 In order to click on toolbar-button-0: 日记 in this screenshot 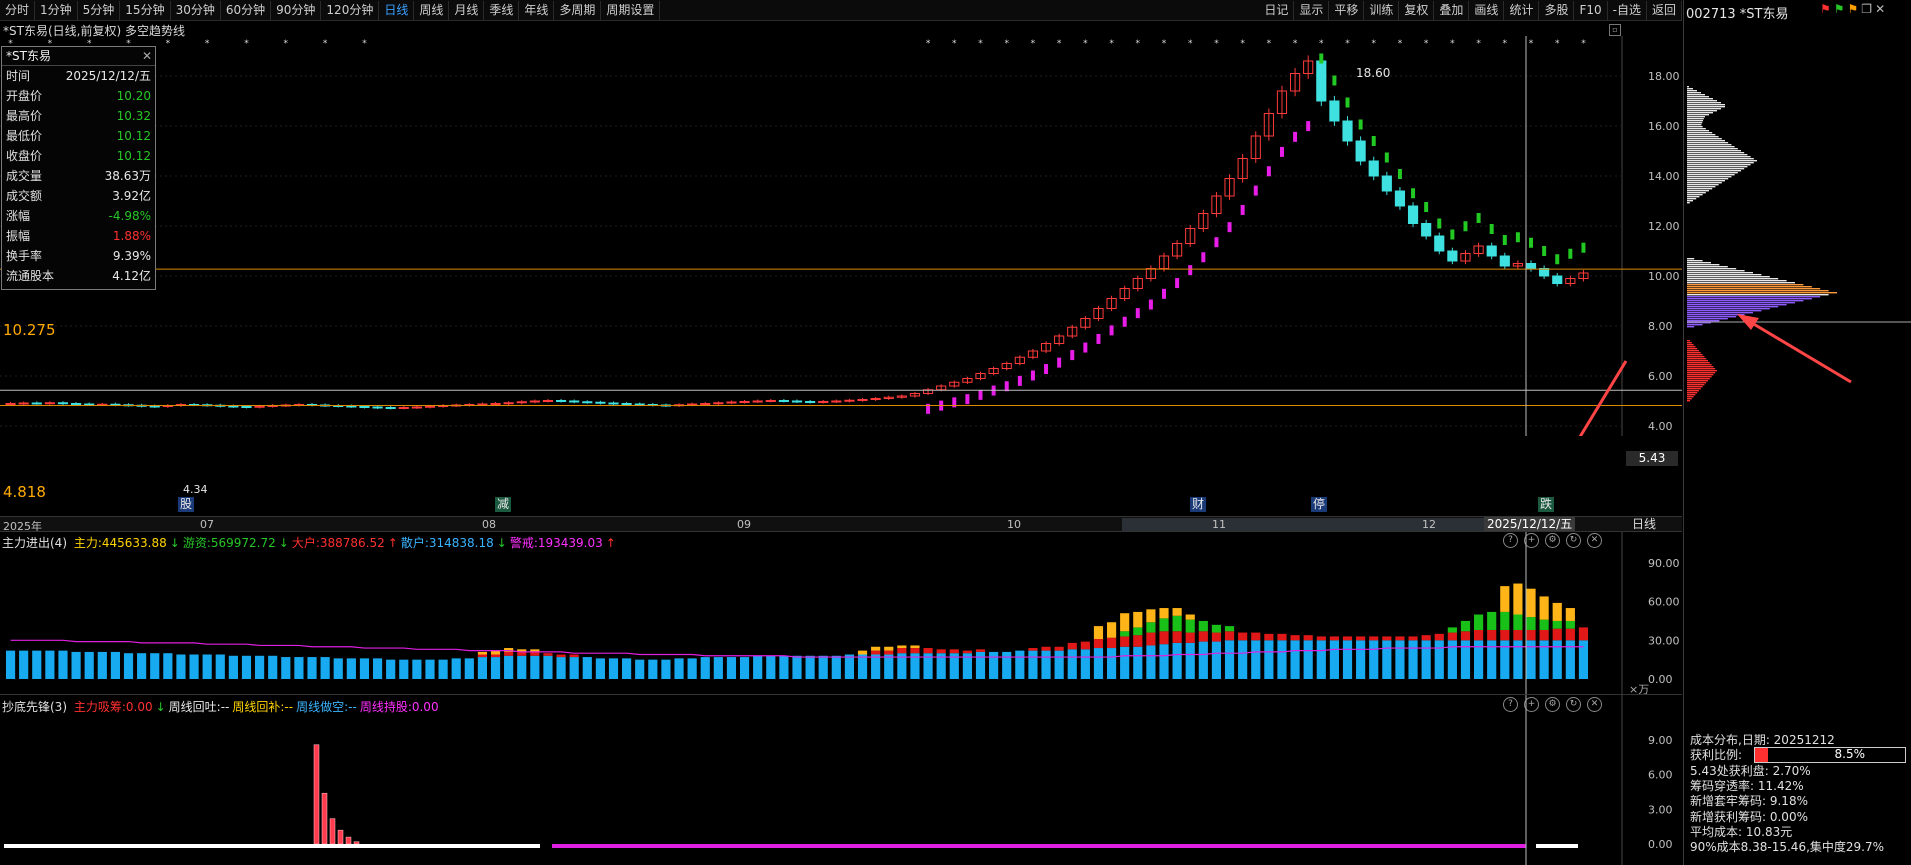, I will do `click(1277, 10)`.